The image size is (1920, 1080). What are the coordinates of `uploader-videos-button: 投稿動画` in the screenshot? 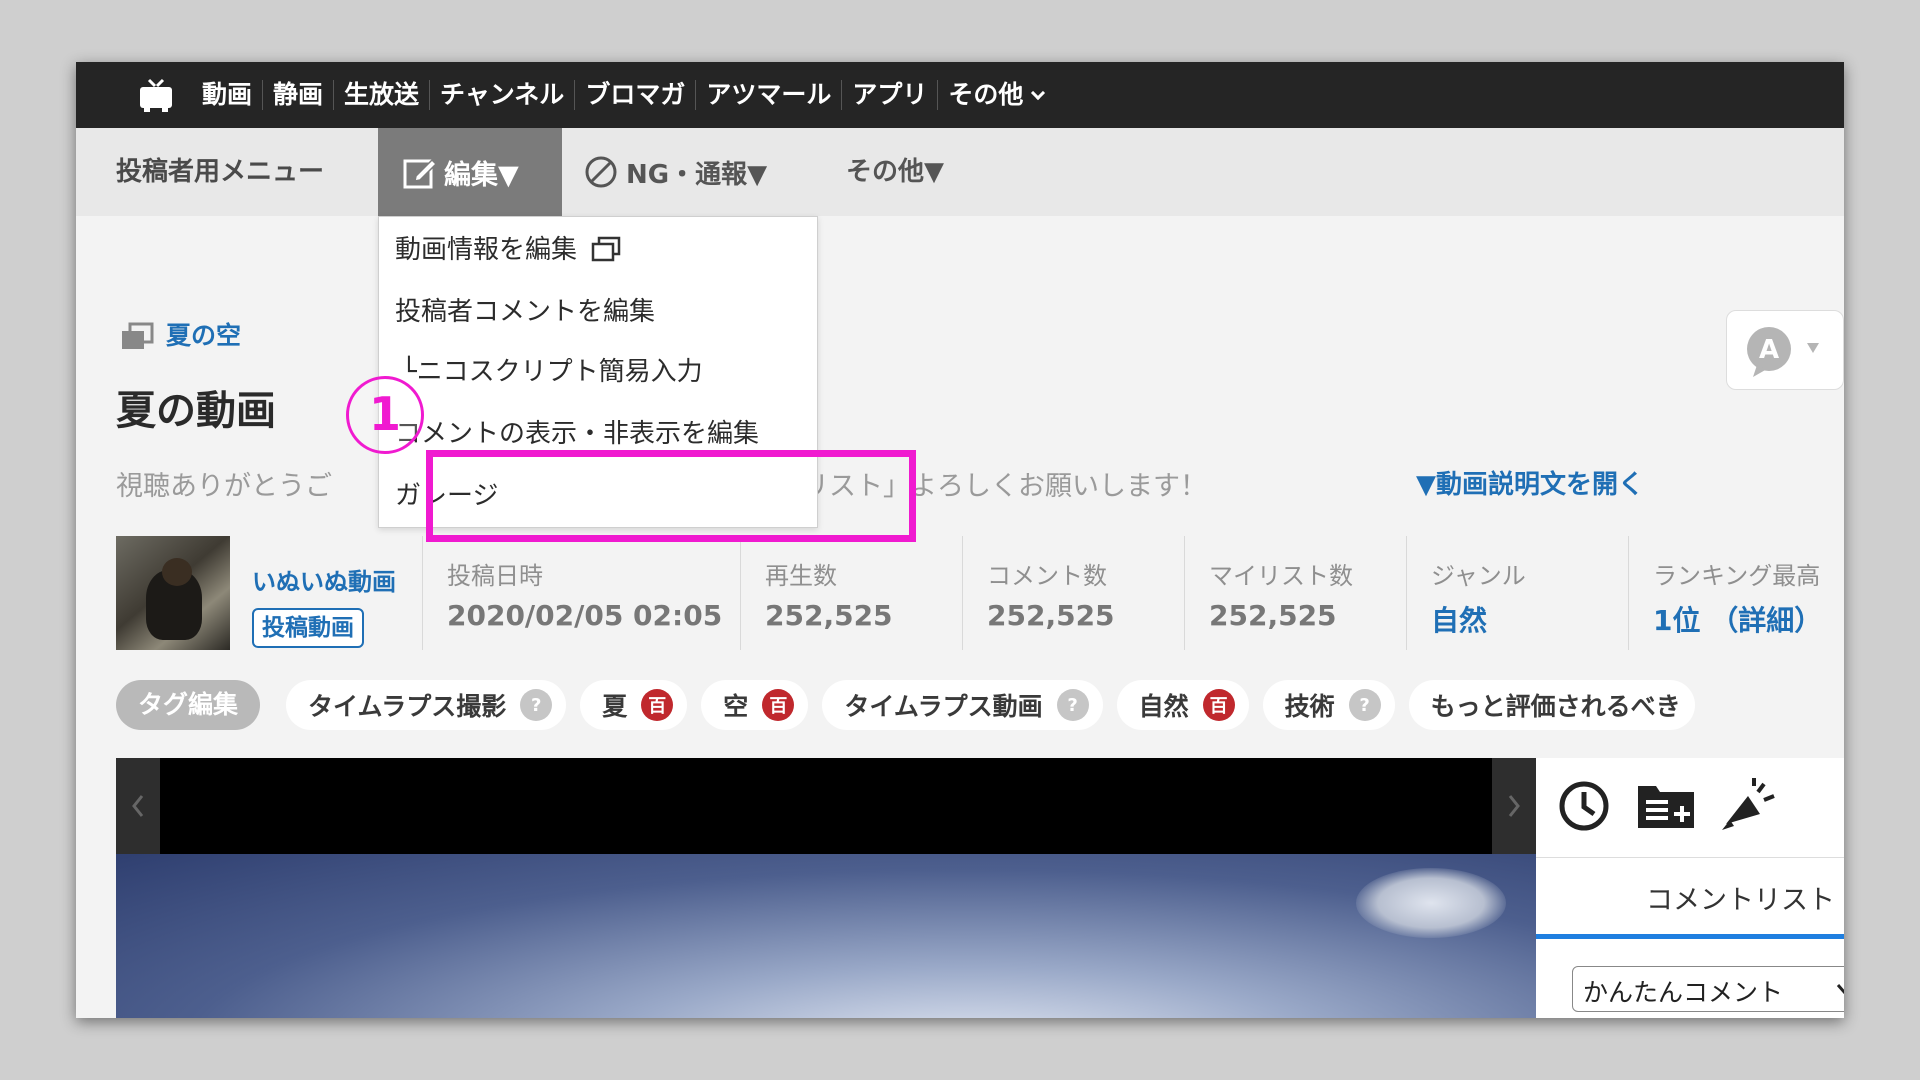 It's located at (308, 628).